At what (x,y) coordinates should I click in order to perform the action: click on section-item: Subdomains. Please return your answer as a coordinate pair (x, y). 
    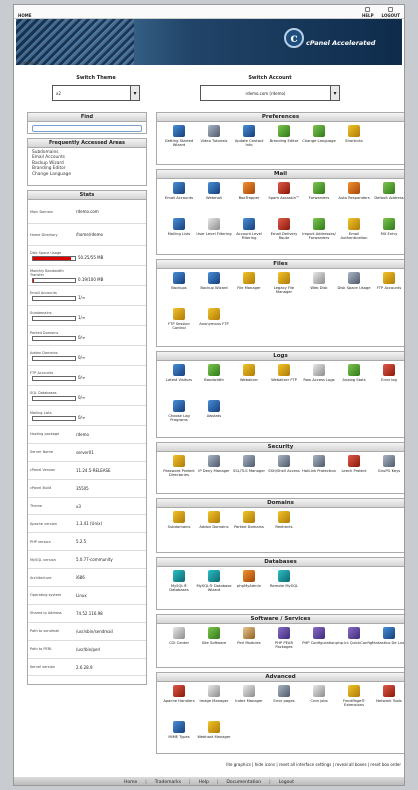
    Looking at the image, I should click on (179, 520).